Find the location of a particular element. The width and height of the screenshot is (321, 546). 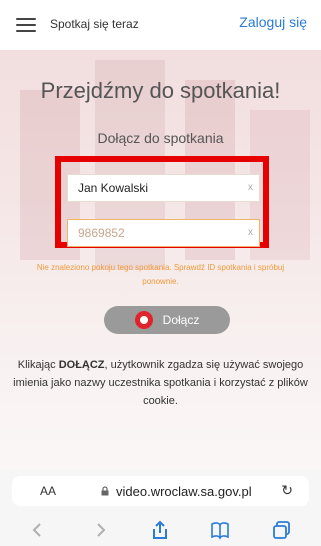

room-id-input: 9869852 x is located at coordinates (163, 233).